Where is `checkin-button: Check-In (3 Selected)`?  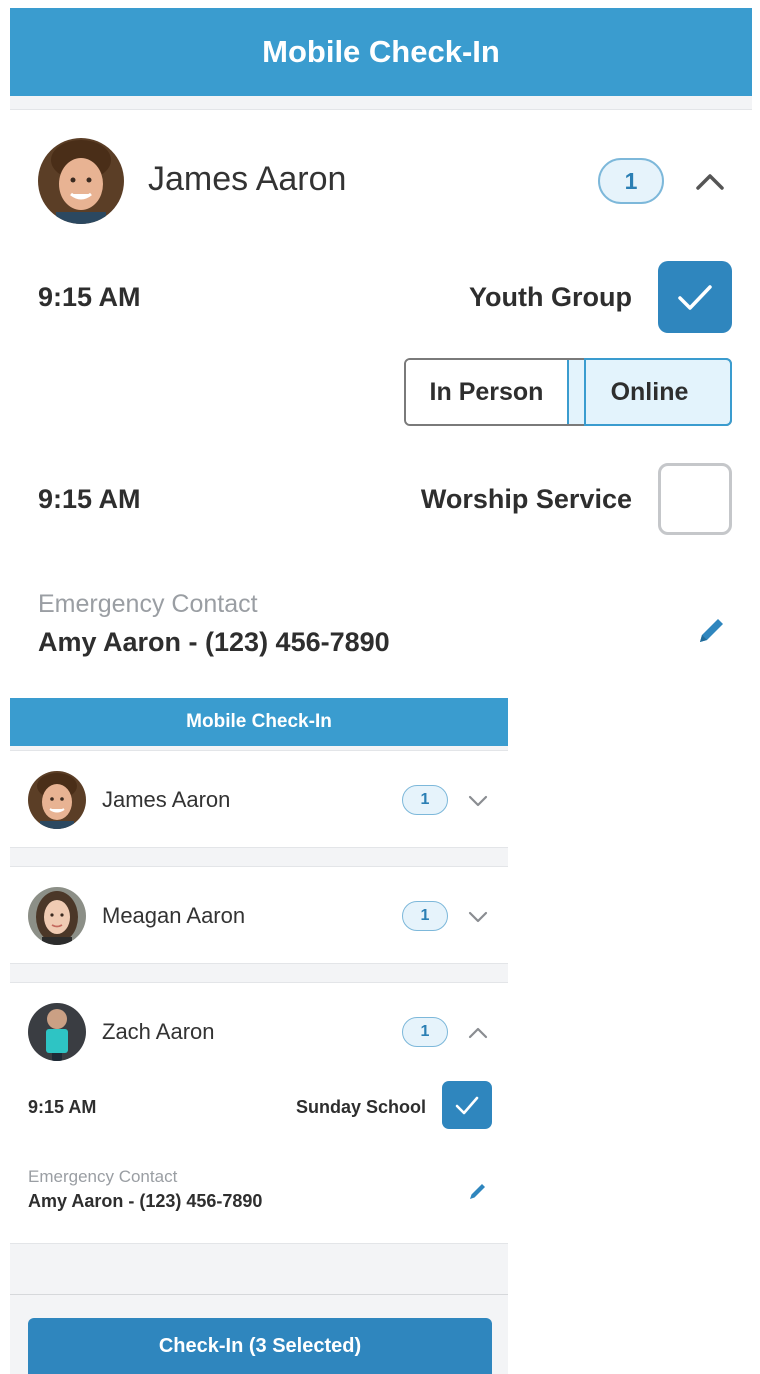 checkin-button: Check-In (3 Selected) is located at coordinates (260, 1346).